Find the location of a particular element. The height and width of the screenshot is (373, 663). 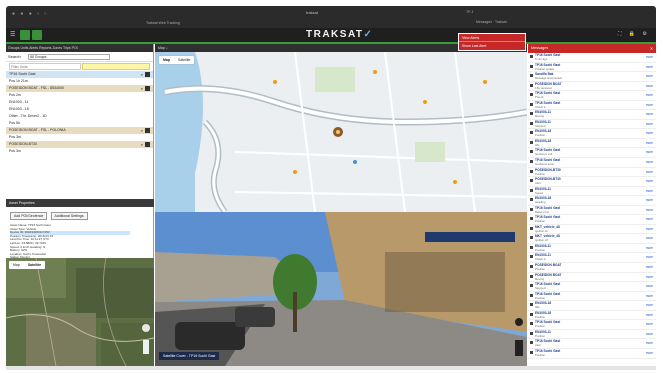

popup-item-show-last-alert: Show Last Alert is located at coordinates (492, 45).